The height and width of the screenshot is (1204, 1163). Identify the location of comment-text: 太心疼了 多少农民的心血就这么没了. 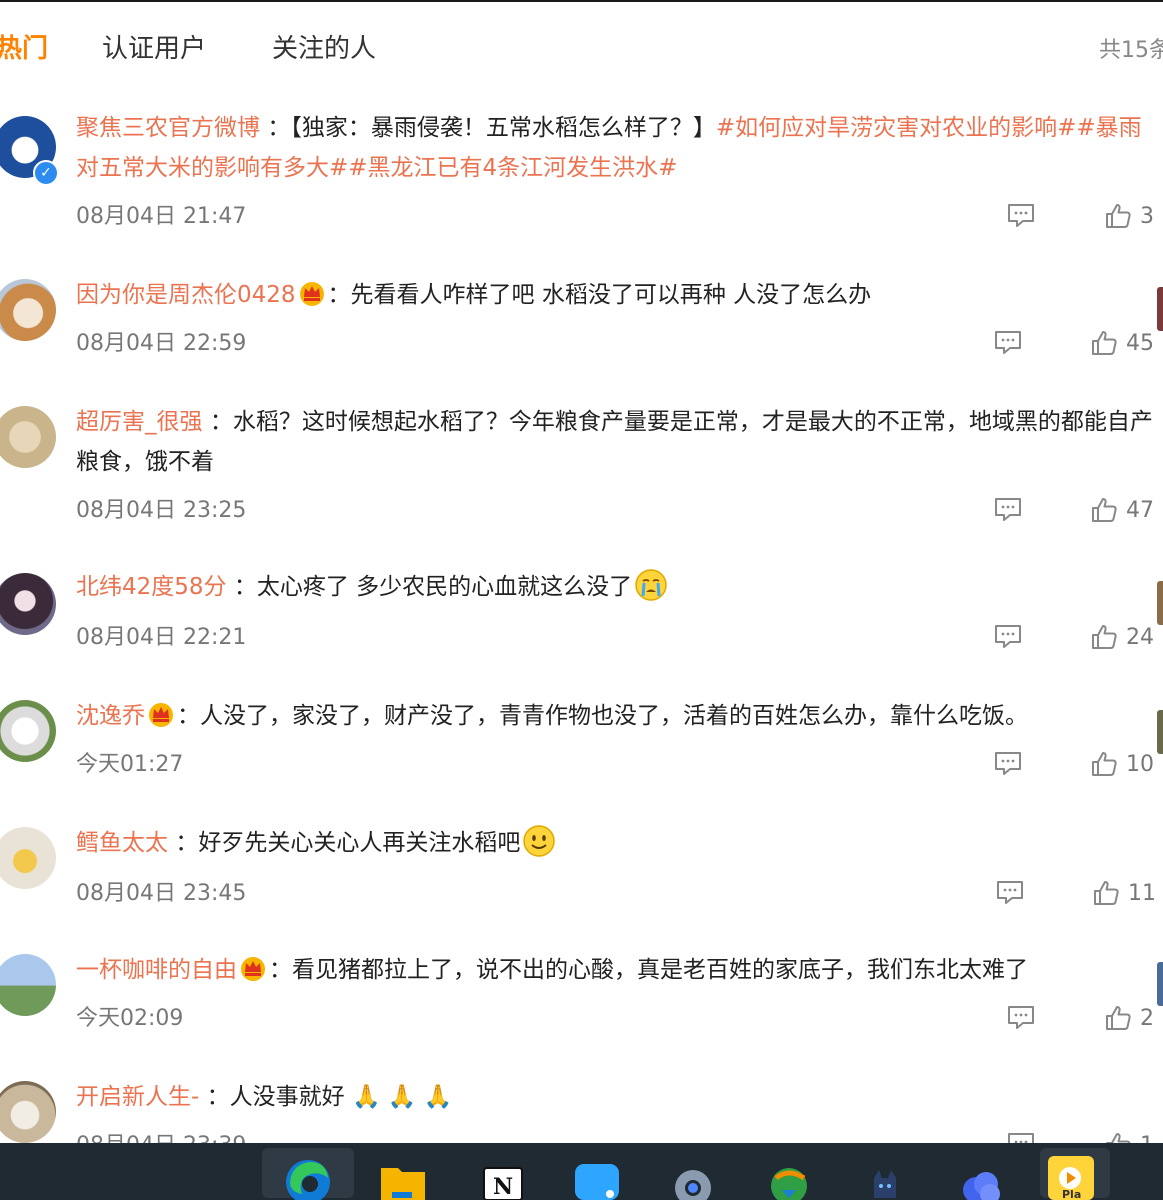
(444, 587).